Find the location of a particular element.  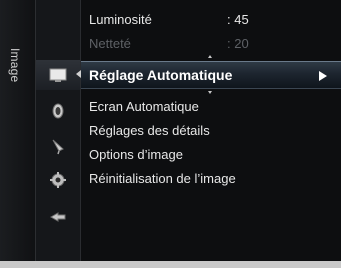

menu-item-reinitialisation: Réinitialisation de l’image is located at coordinates (162, 178).